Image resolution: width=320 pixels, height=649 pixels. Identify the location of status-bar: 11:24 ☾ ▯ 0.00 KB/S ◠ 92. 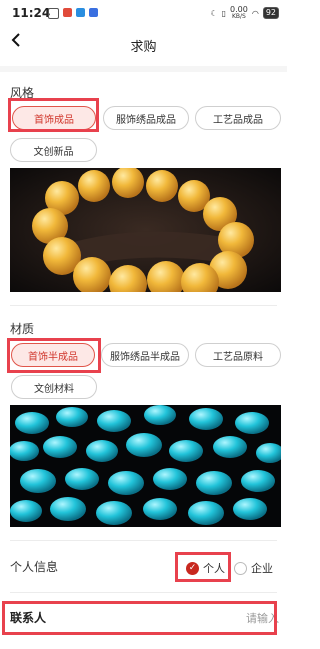
(143, 14).